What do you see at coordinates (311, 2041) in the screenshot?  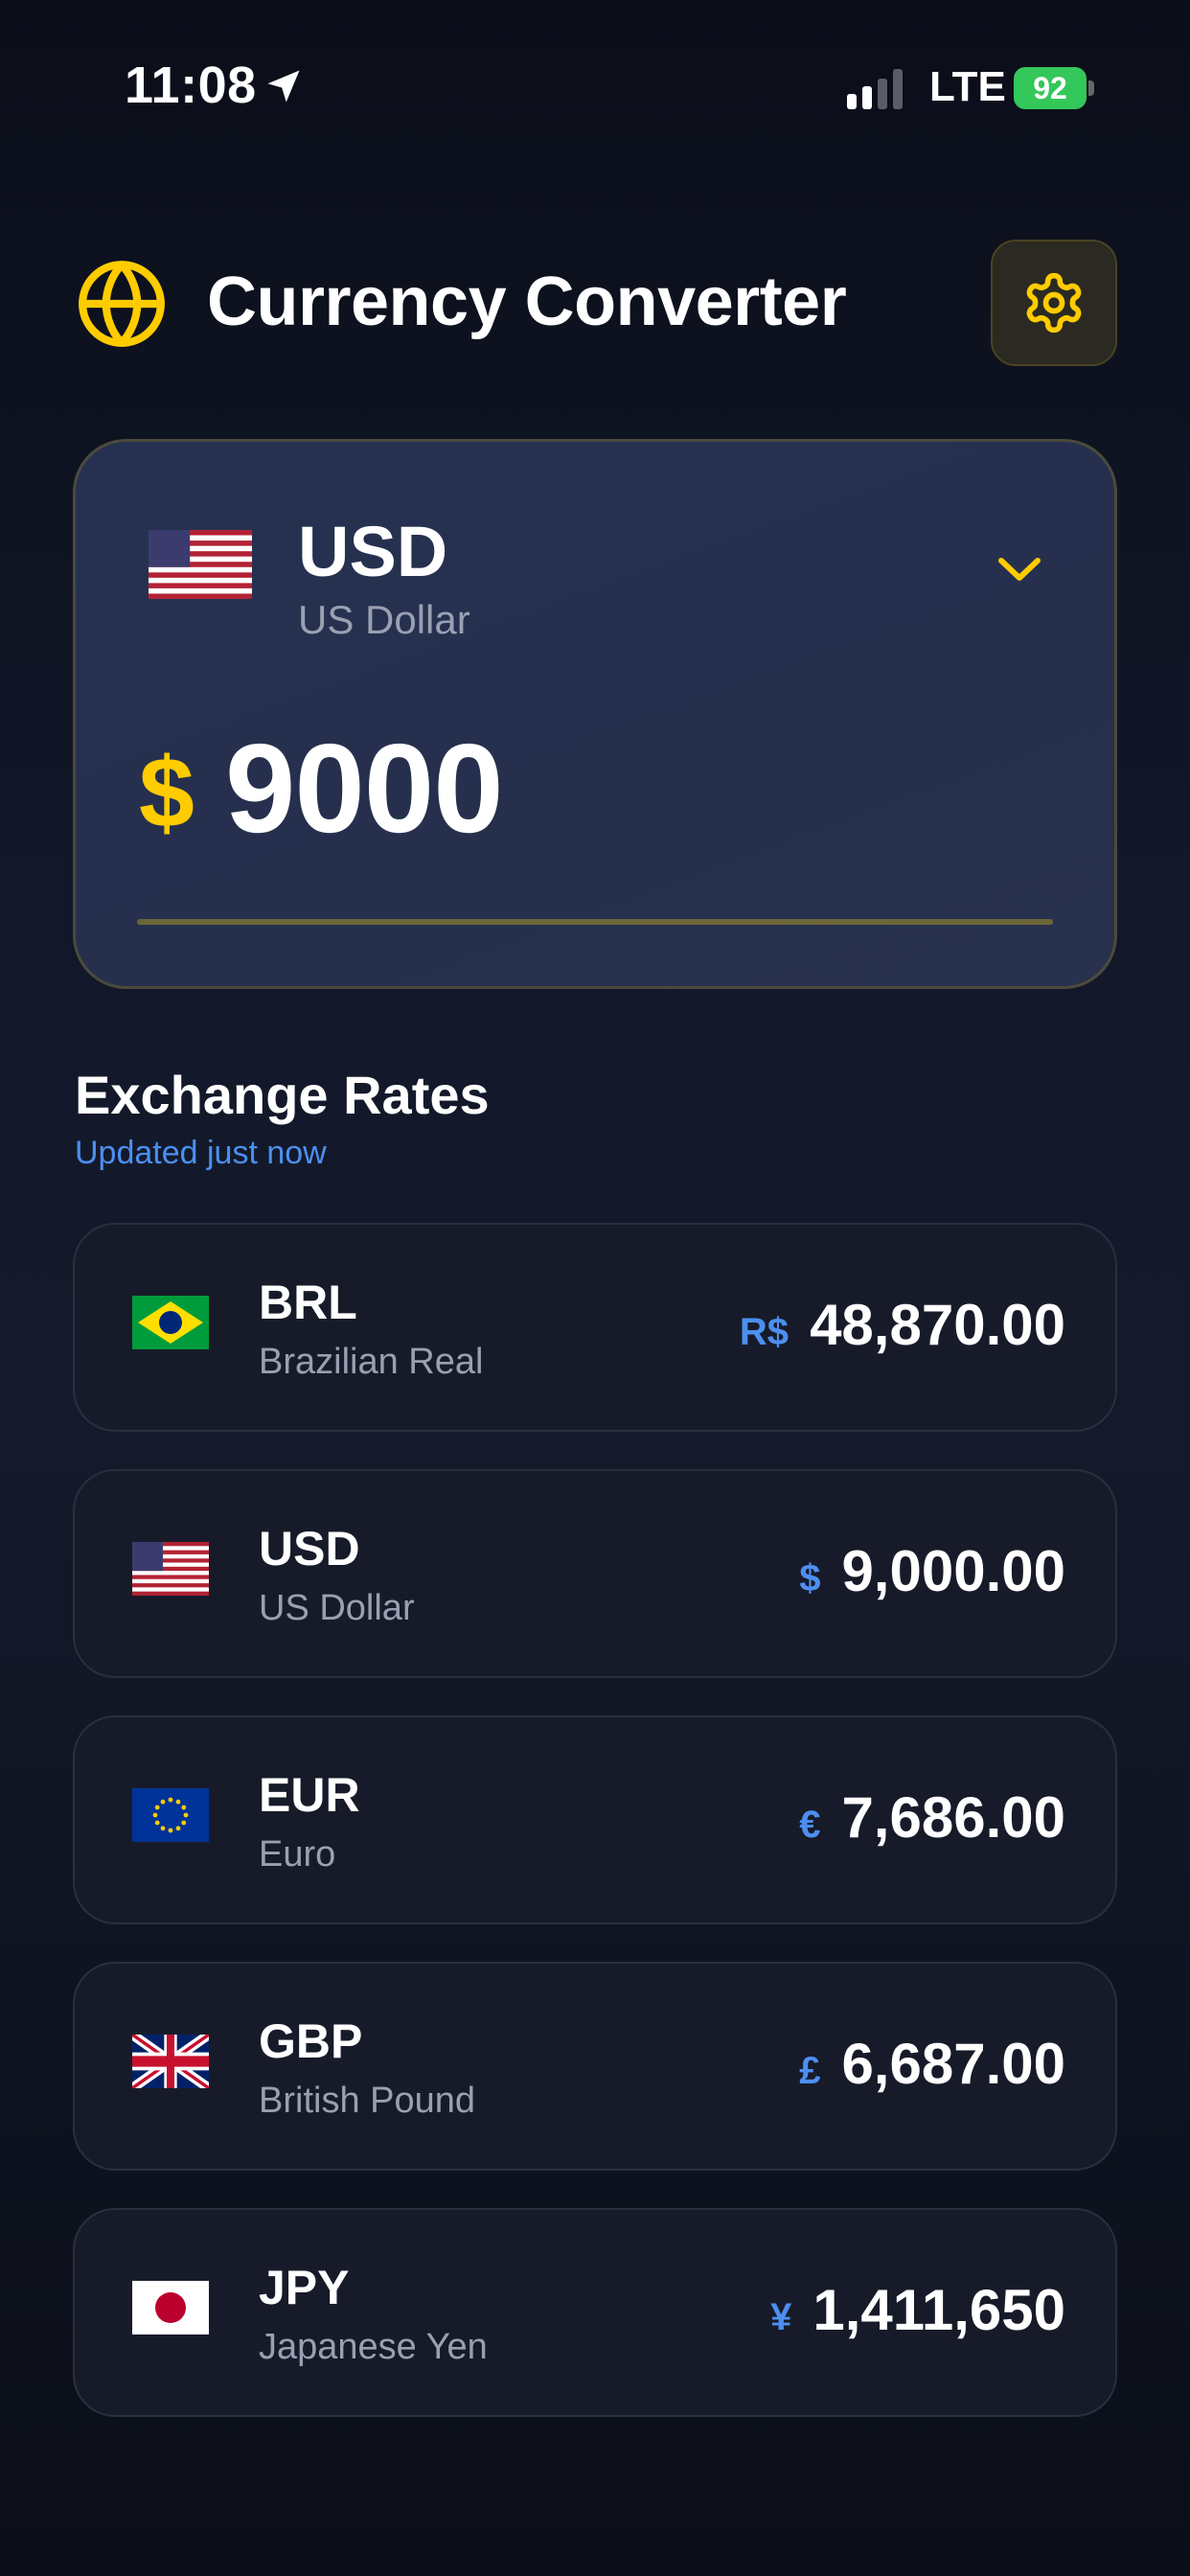 I see `rate-currency-code: GBP` at bounding box center [311, 2041].